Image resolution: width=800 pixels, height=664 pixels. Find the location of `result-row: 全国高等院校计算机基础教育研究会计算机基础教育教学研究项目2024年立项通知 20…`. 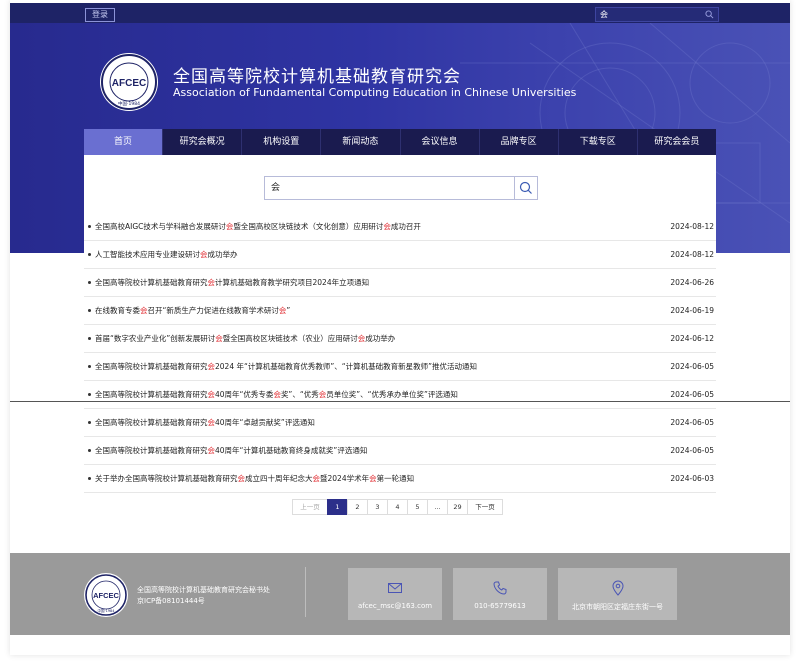

result-row: 全国高等院校计算机基础教育研究会计算机基础教育教学研究项目2024年立项通知 20… is located at coordinates (400, 283).